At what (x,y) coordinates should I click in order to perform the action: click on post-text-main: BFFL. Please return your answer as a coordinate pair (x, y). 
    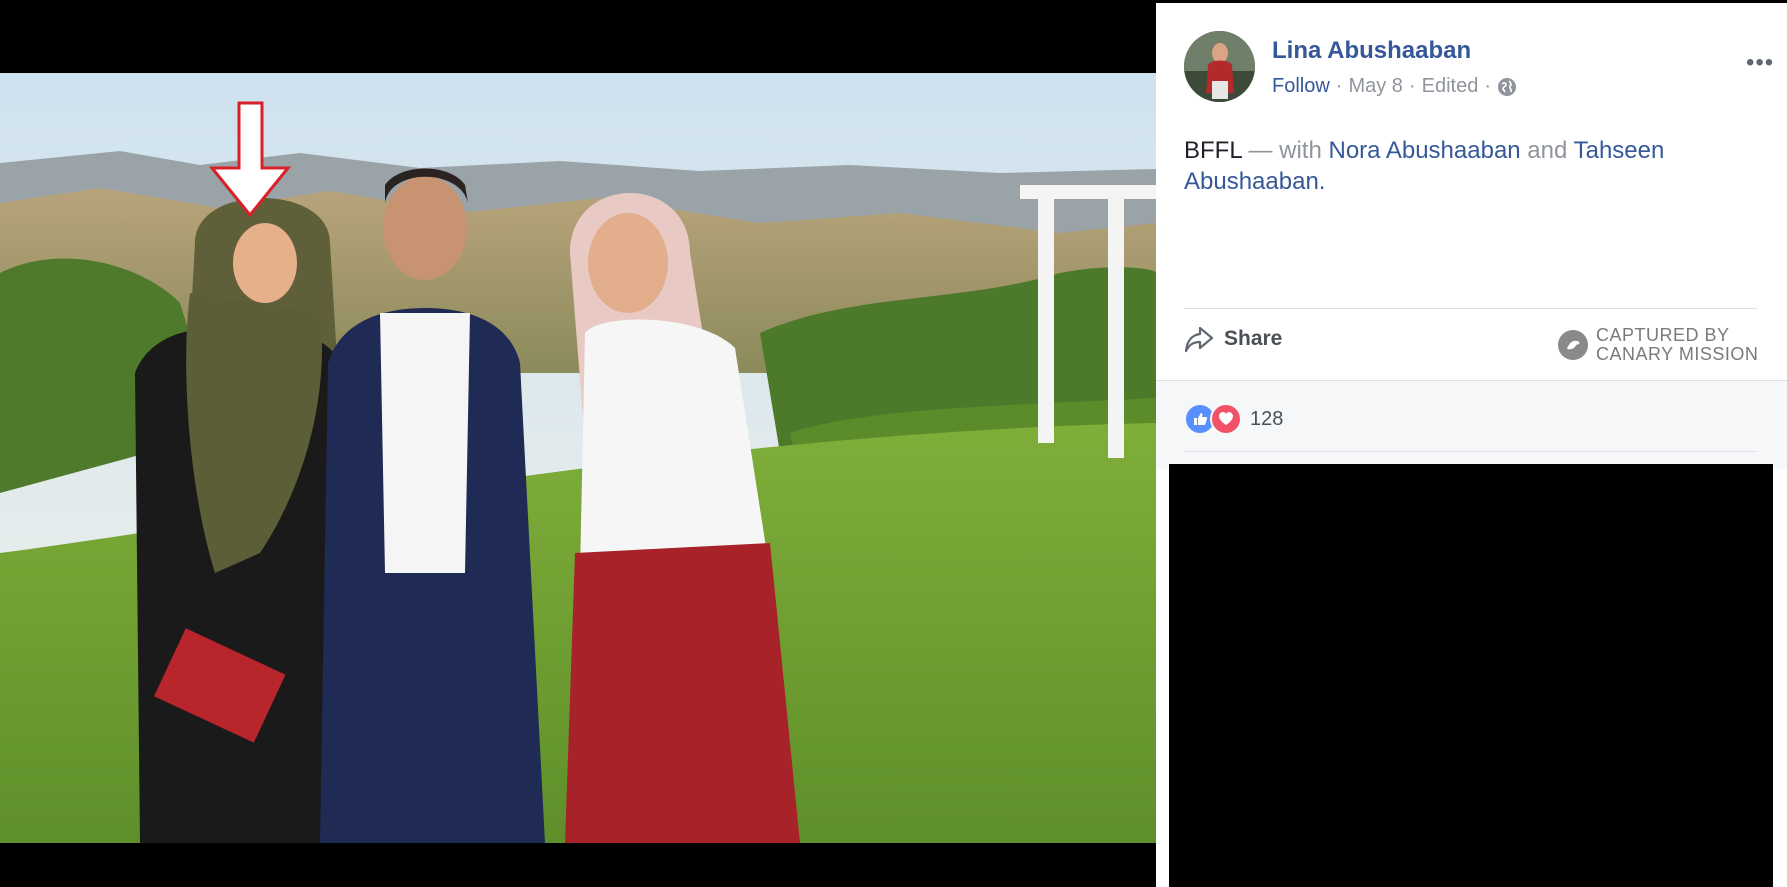
    Looking at the image, I should click on (1213, 150).